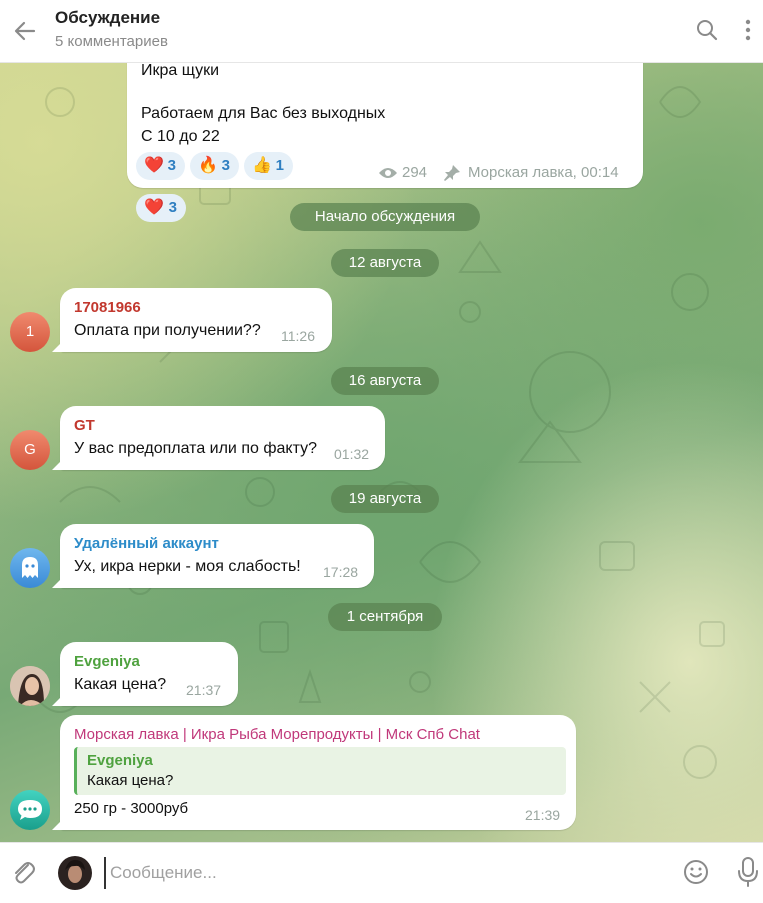 Image resolution: width=763 pixels, height=903 pixels. What do you see at coordinates (187, 566) in the screenshot?
I see `message-text: Ух, икра нерки - моя слабость!` at bounding box center [187, 566].